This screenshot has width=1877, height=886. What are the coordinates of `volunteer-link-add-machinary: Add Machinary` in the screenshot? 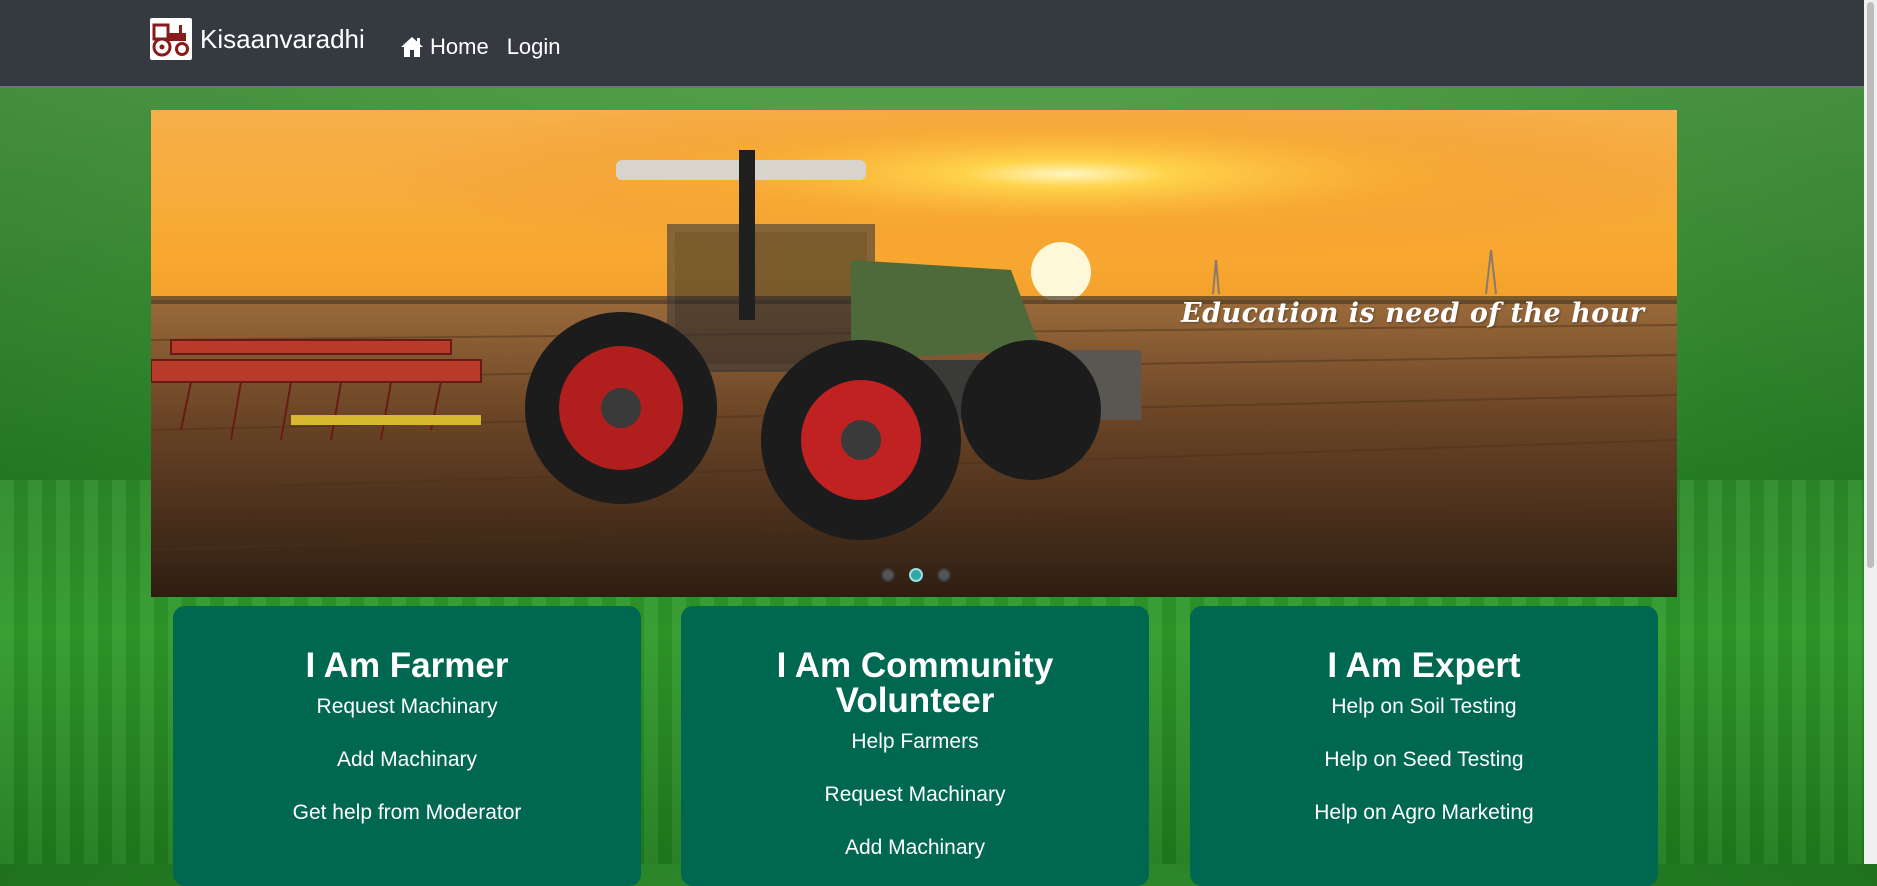 It's located at (915, 848).